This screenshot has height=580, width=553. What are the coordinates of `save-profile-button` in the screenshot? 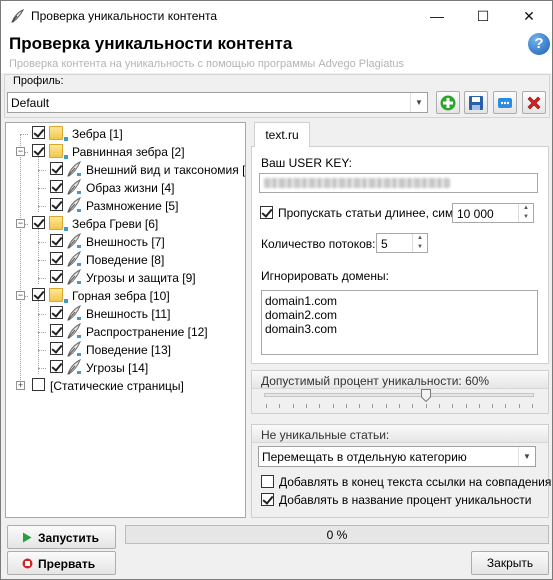 It's located at (476, 102).